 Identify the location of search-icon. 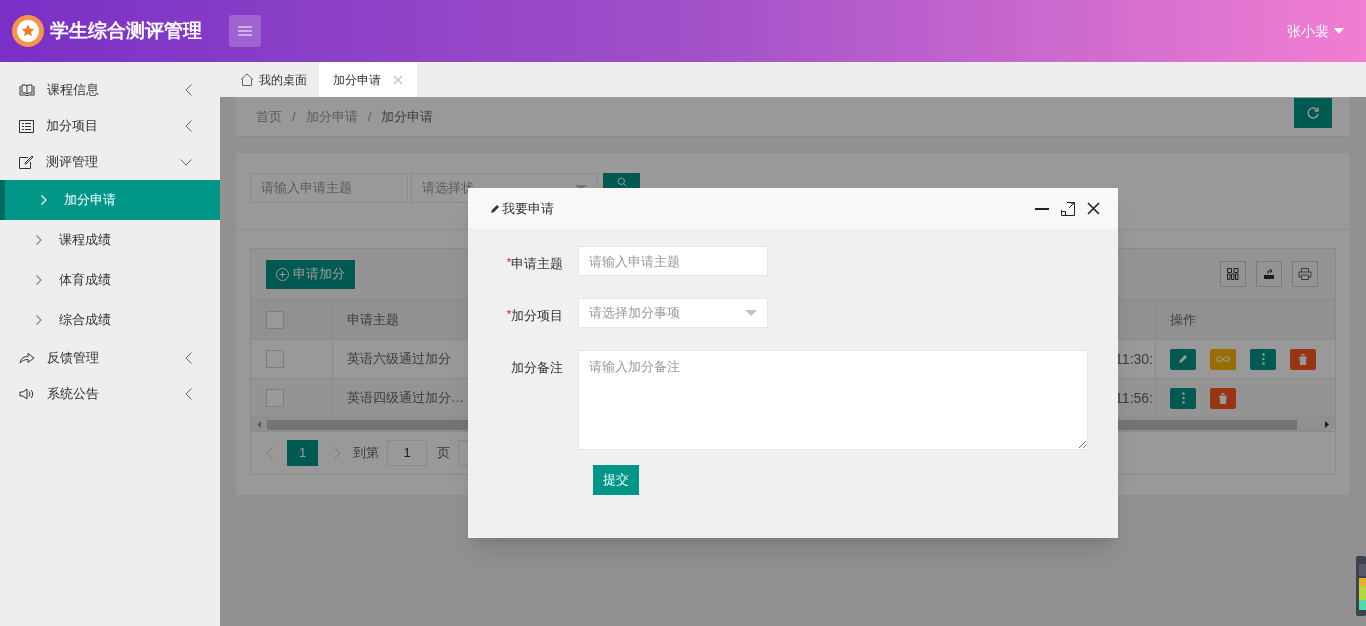
(621, 182).